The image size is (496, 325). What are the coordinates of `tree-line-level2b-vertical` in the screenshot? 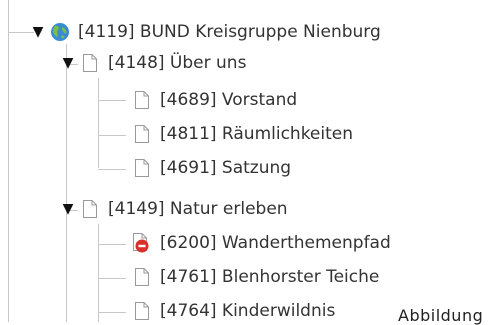 It's located at (98, 273).